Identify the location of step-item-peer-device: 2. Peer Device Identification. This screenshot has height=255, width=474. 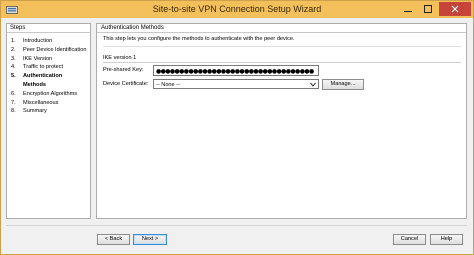
(50, 50).